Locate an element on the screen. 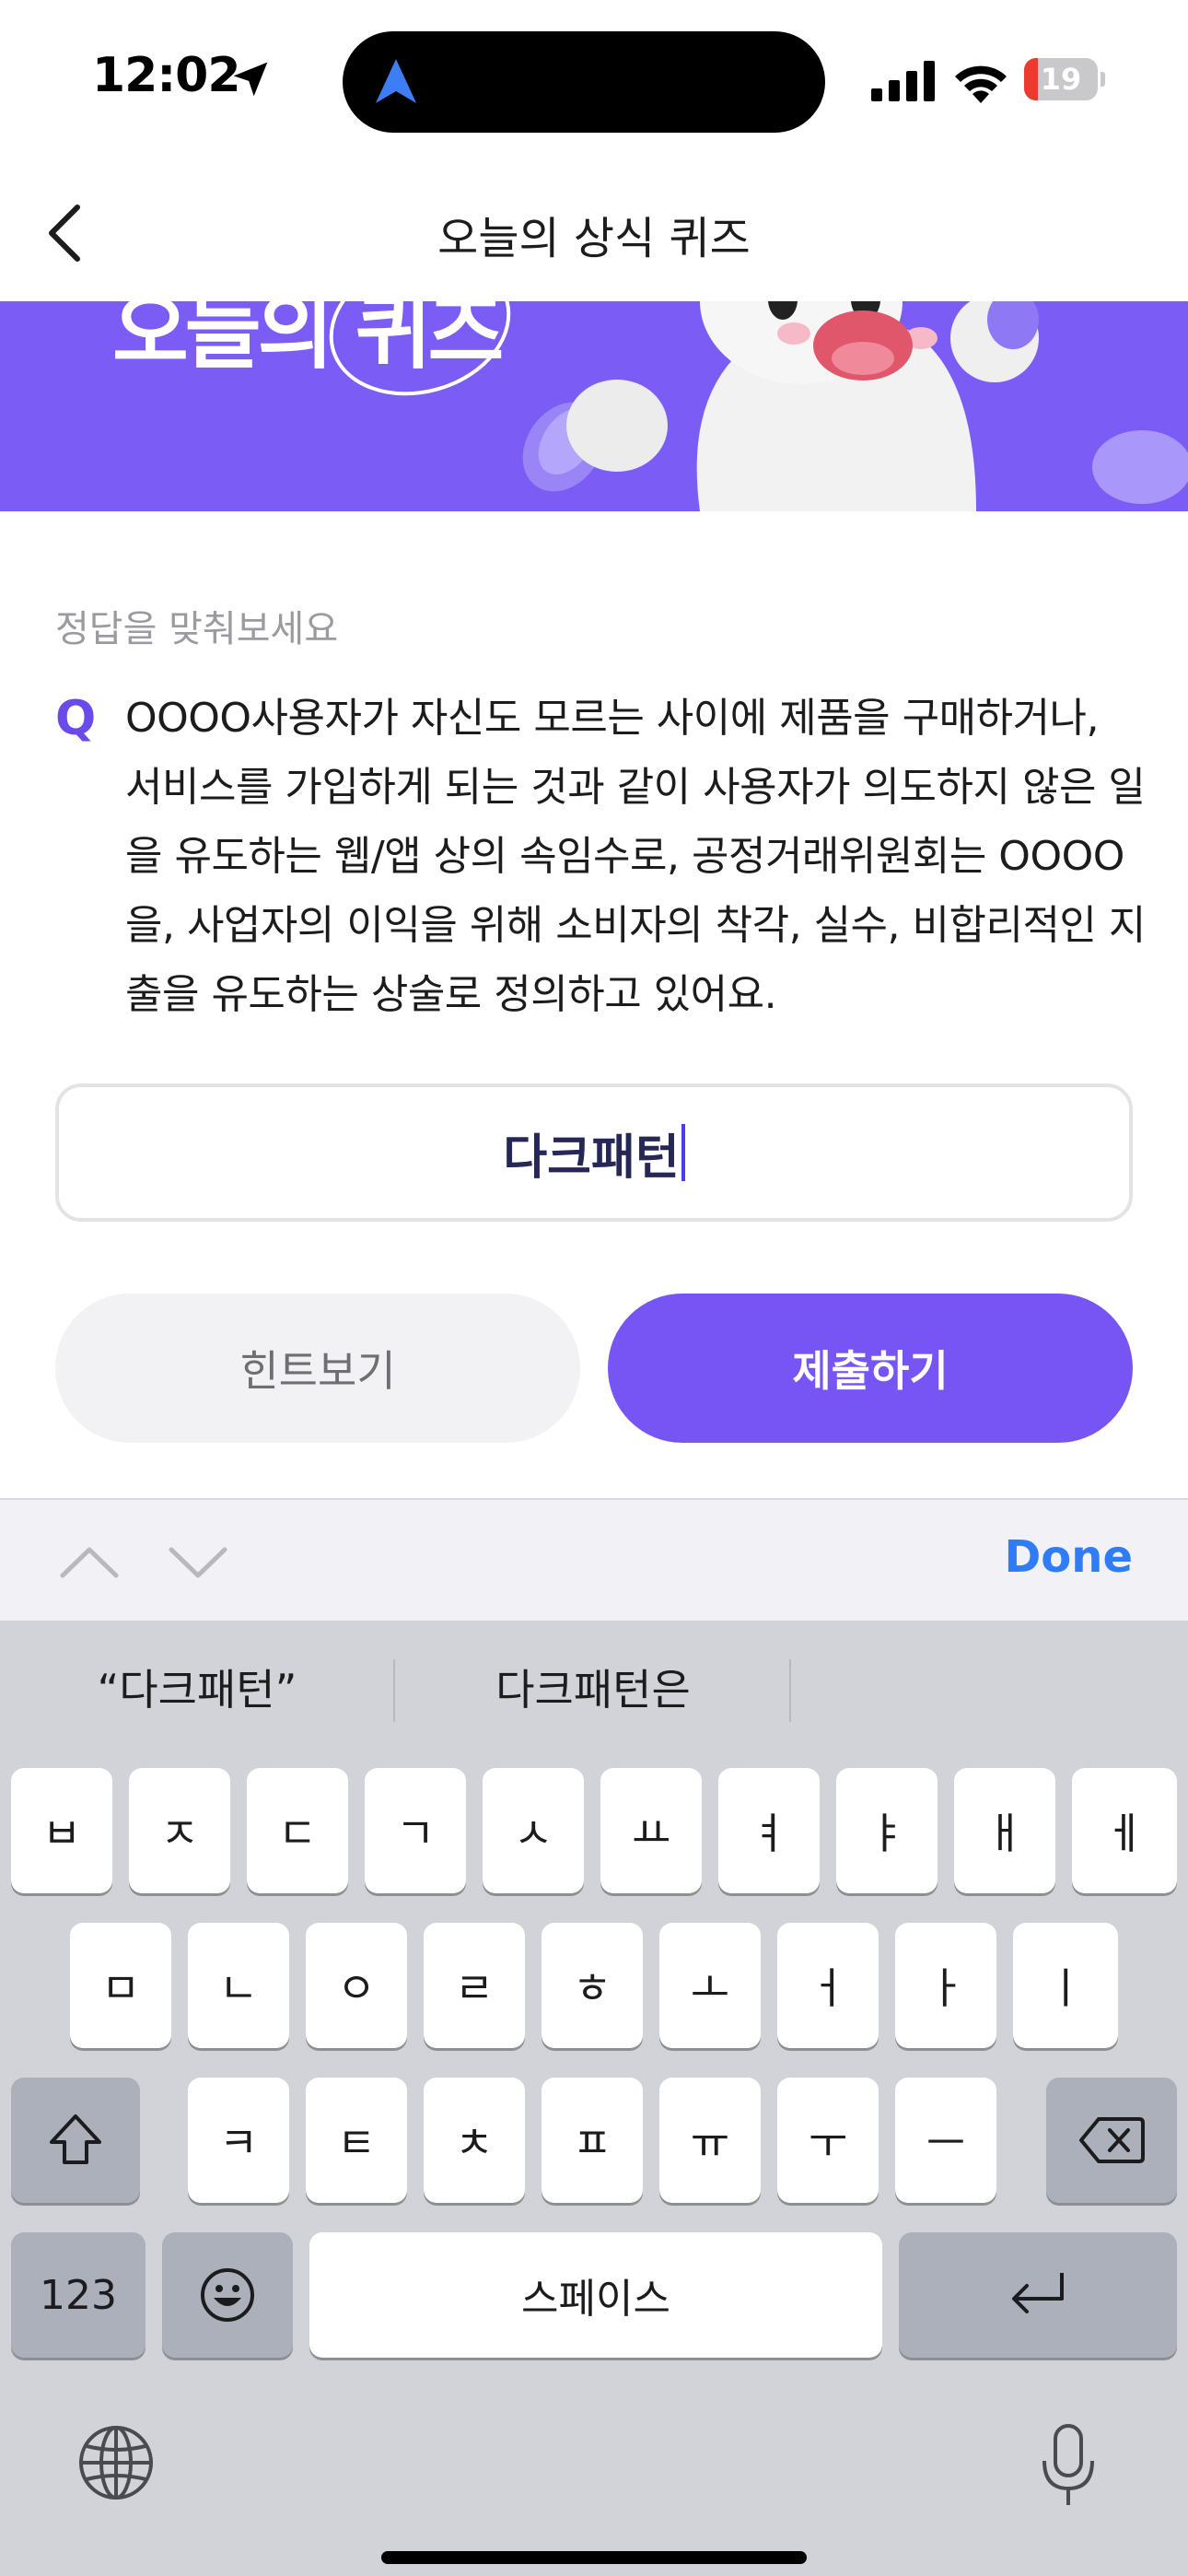 The width and height of the screenshot is (1188, 2576). navigation-arrow-icon is located at coordinates (396, 81).